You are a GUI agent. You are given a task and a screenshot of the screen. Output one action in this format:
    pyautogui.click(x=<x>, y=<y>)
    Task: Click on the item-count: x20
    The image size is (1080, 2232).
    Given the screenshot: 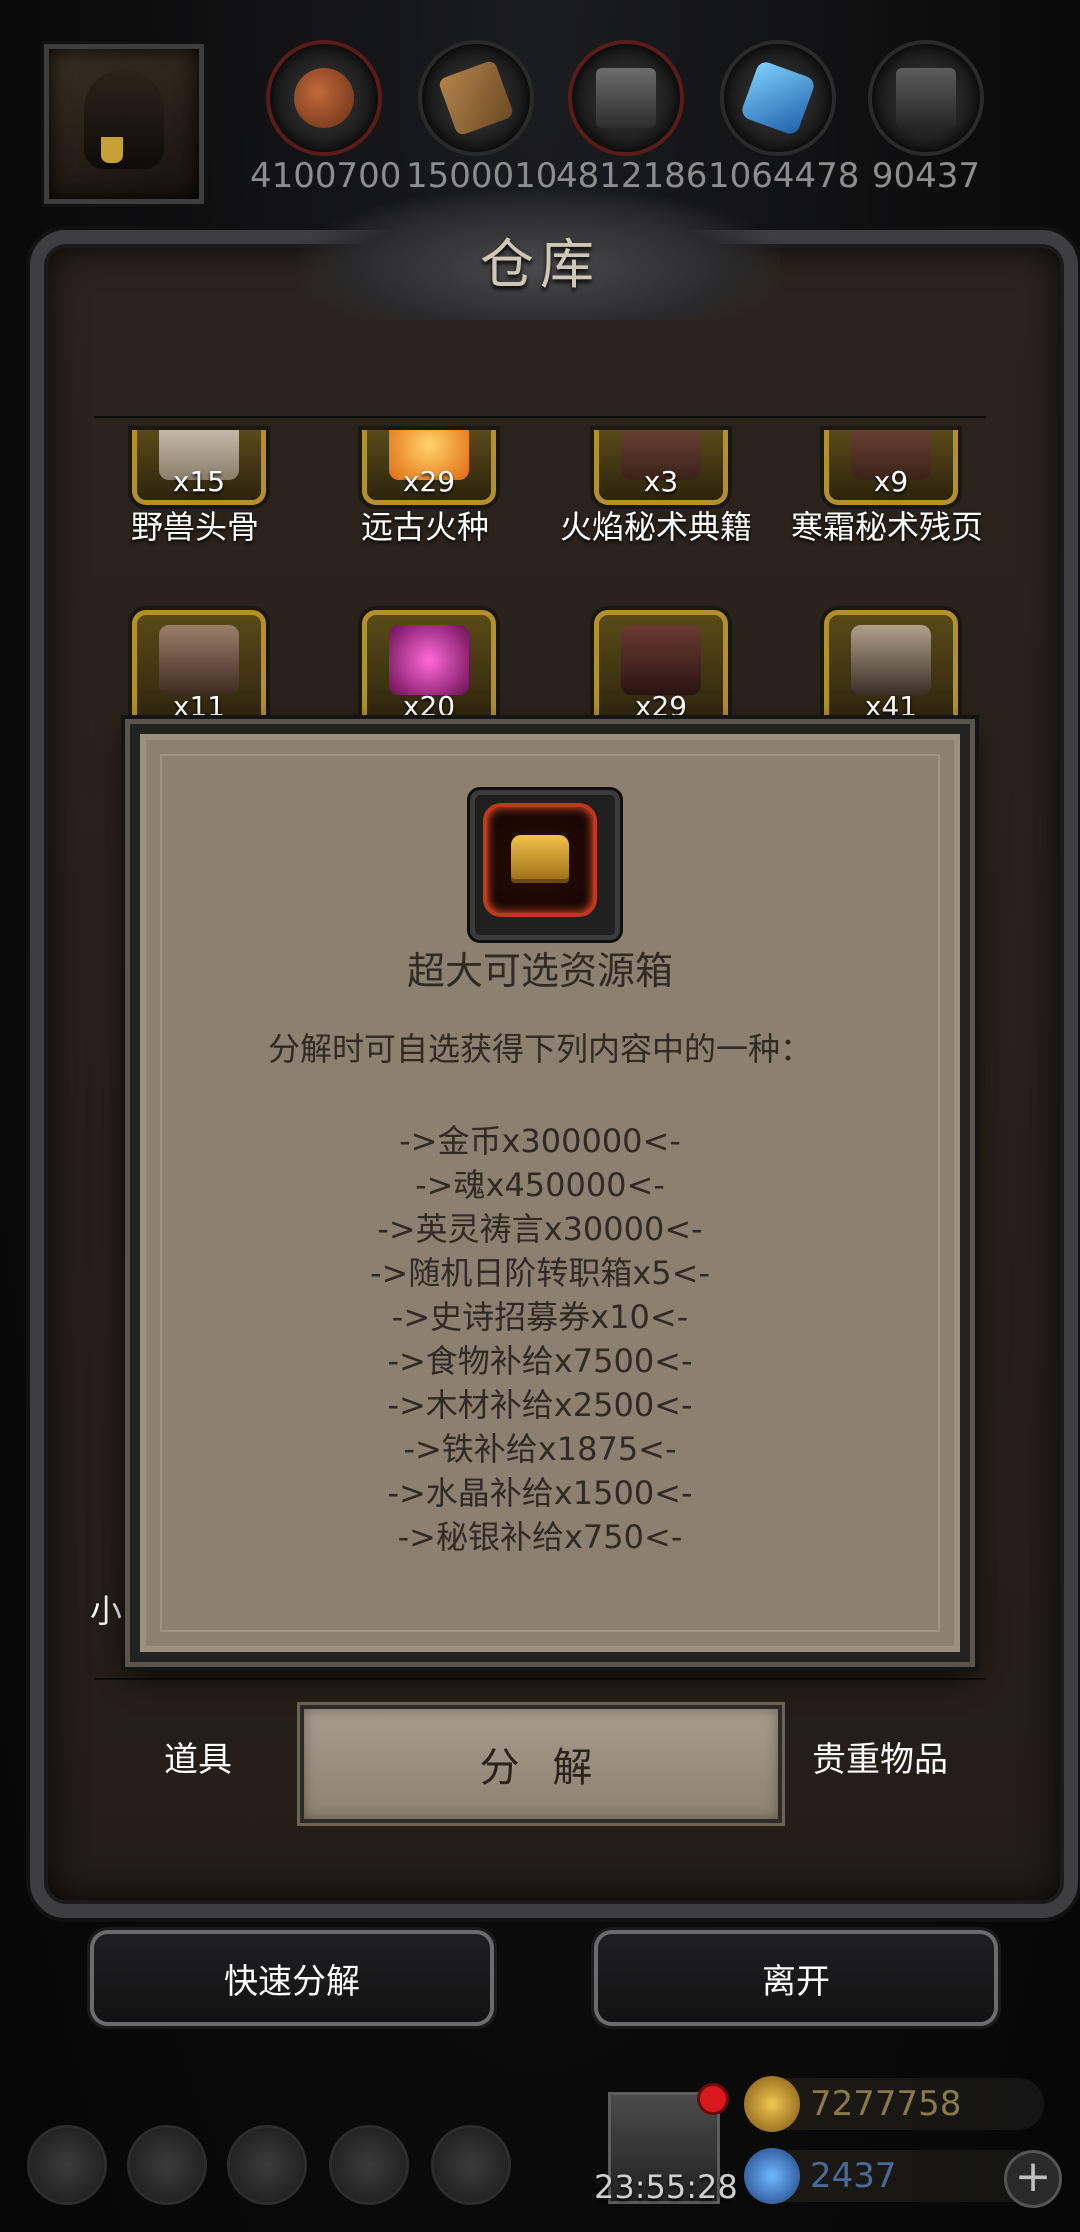 What is the action you would take?
    pyautogui.click(x=429, y=706)
    